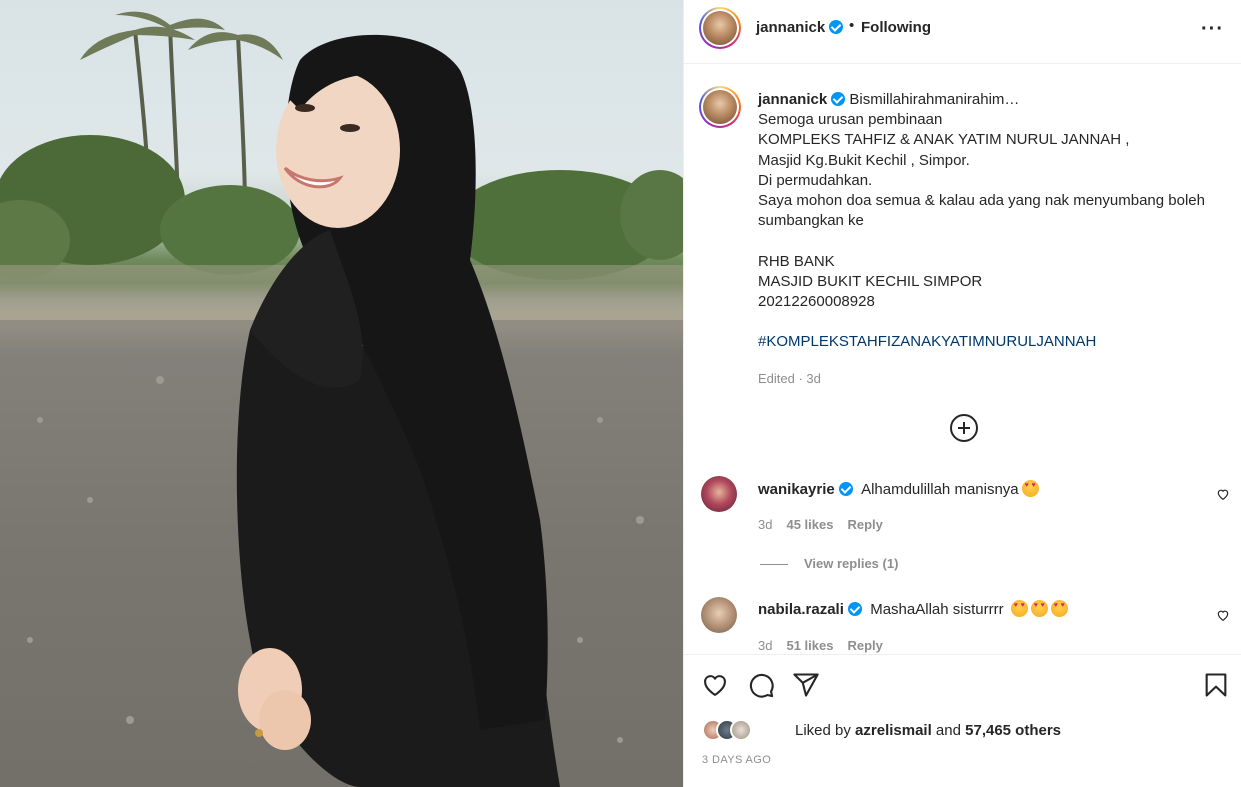  What do you see at coordinates (761, 685) in the screenshot?
I see `comment-icon` at bounding box center [761, 685].